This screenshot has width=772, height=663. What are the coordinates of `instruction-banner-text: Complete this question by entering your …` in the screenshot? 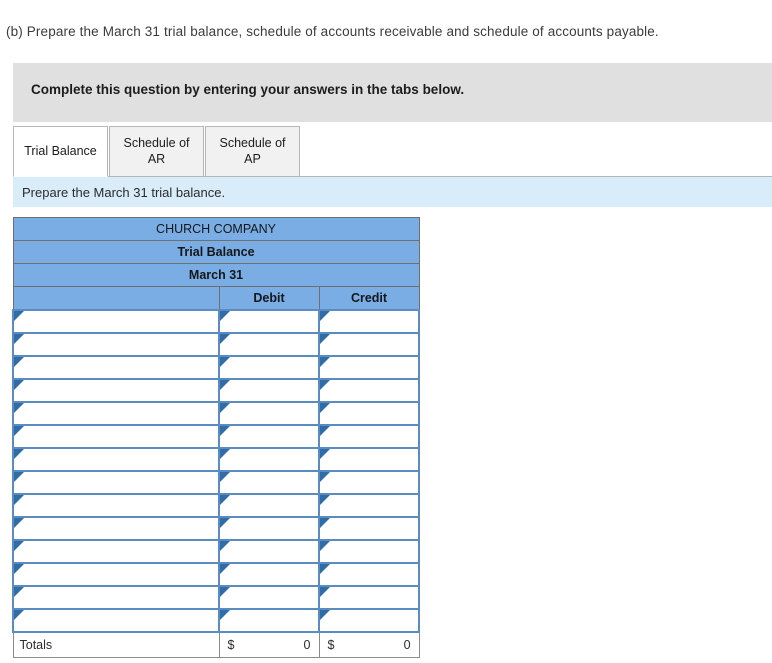 It's located at (248, 89).